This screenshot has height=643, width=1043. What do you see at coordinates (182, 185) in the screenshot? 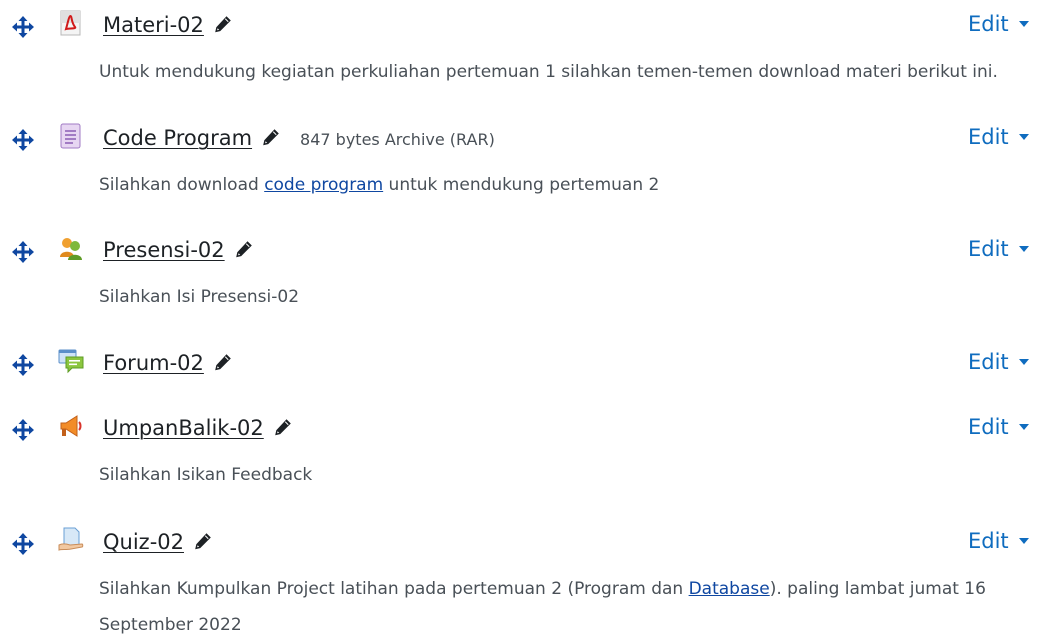
I see `description-text: Silahkan download` at bounding box center [182, 185].